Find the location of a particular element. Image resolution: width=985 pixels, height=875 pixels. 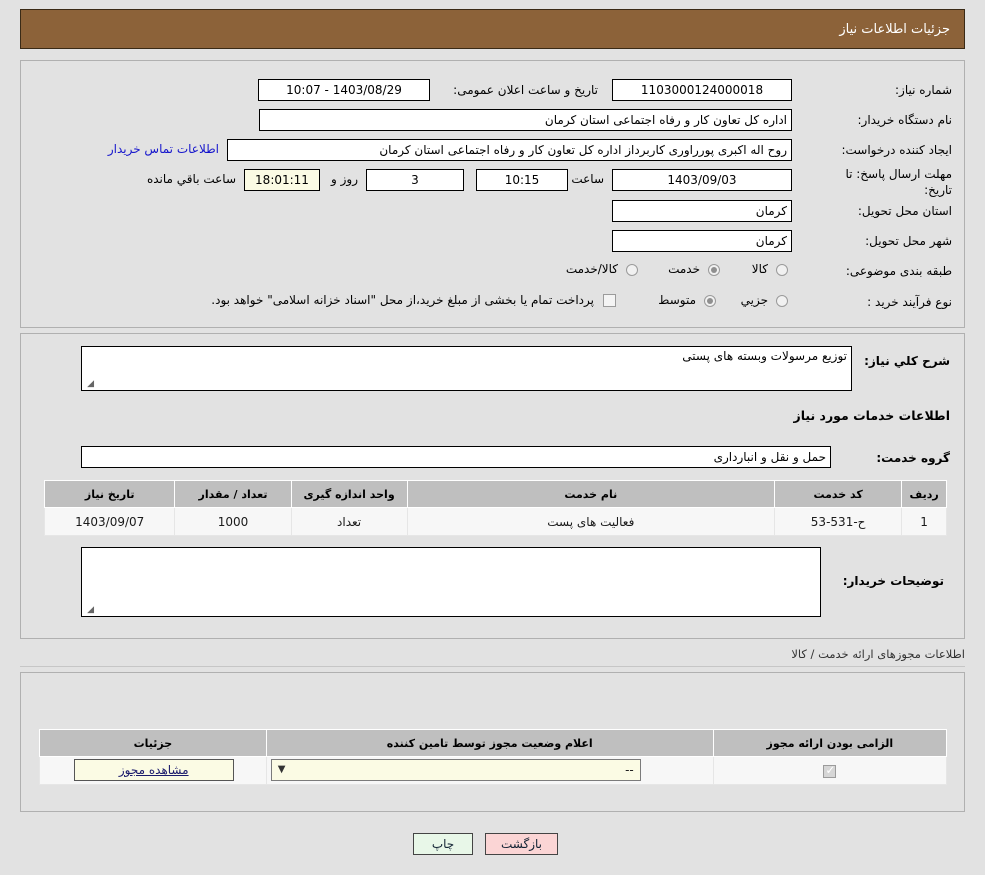

resize-grip-icon-2: ◢ is located at coordinates (89, 610).